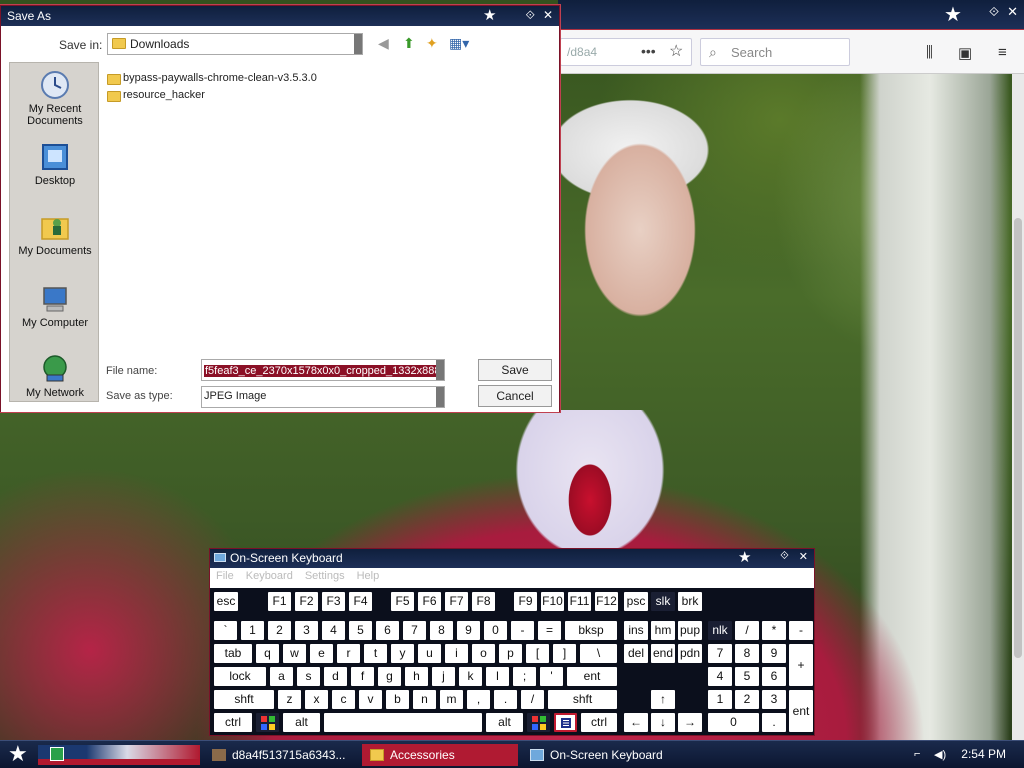 The height and width of the screenshot is (768, 1024). I want to click on key-n: n, so click(424, 699).